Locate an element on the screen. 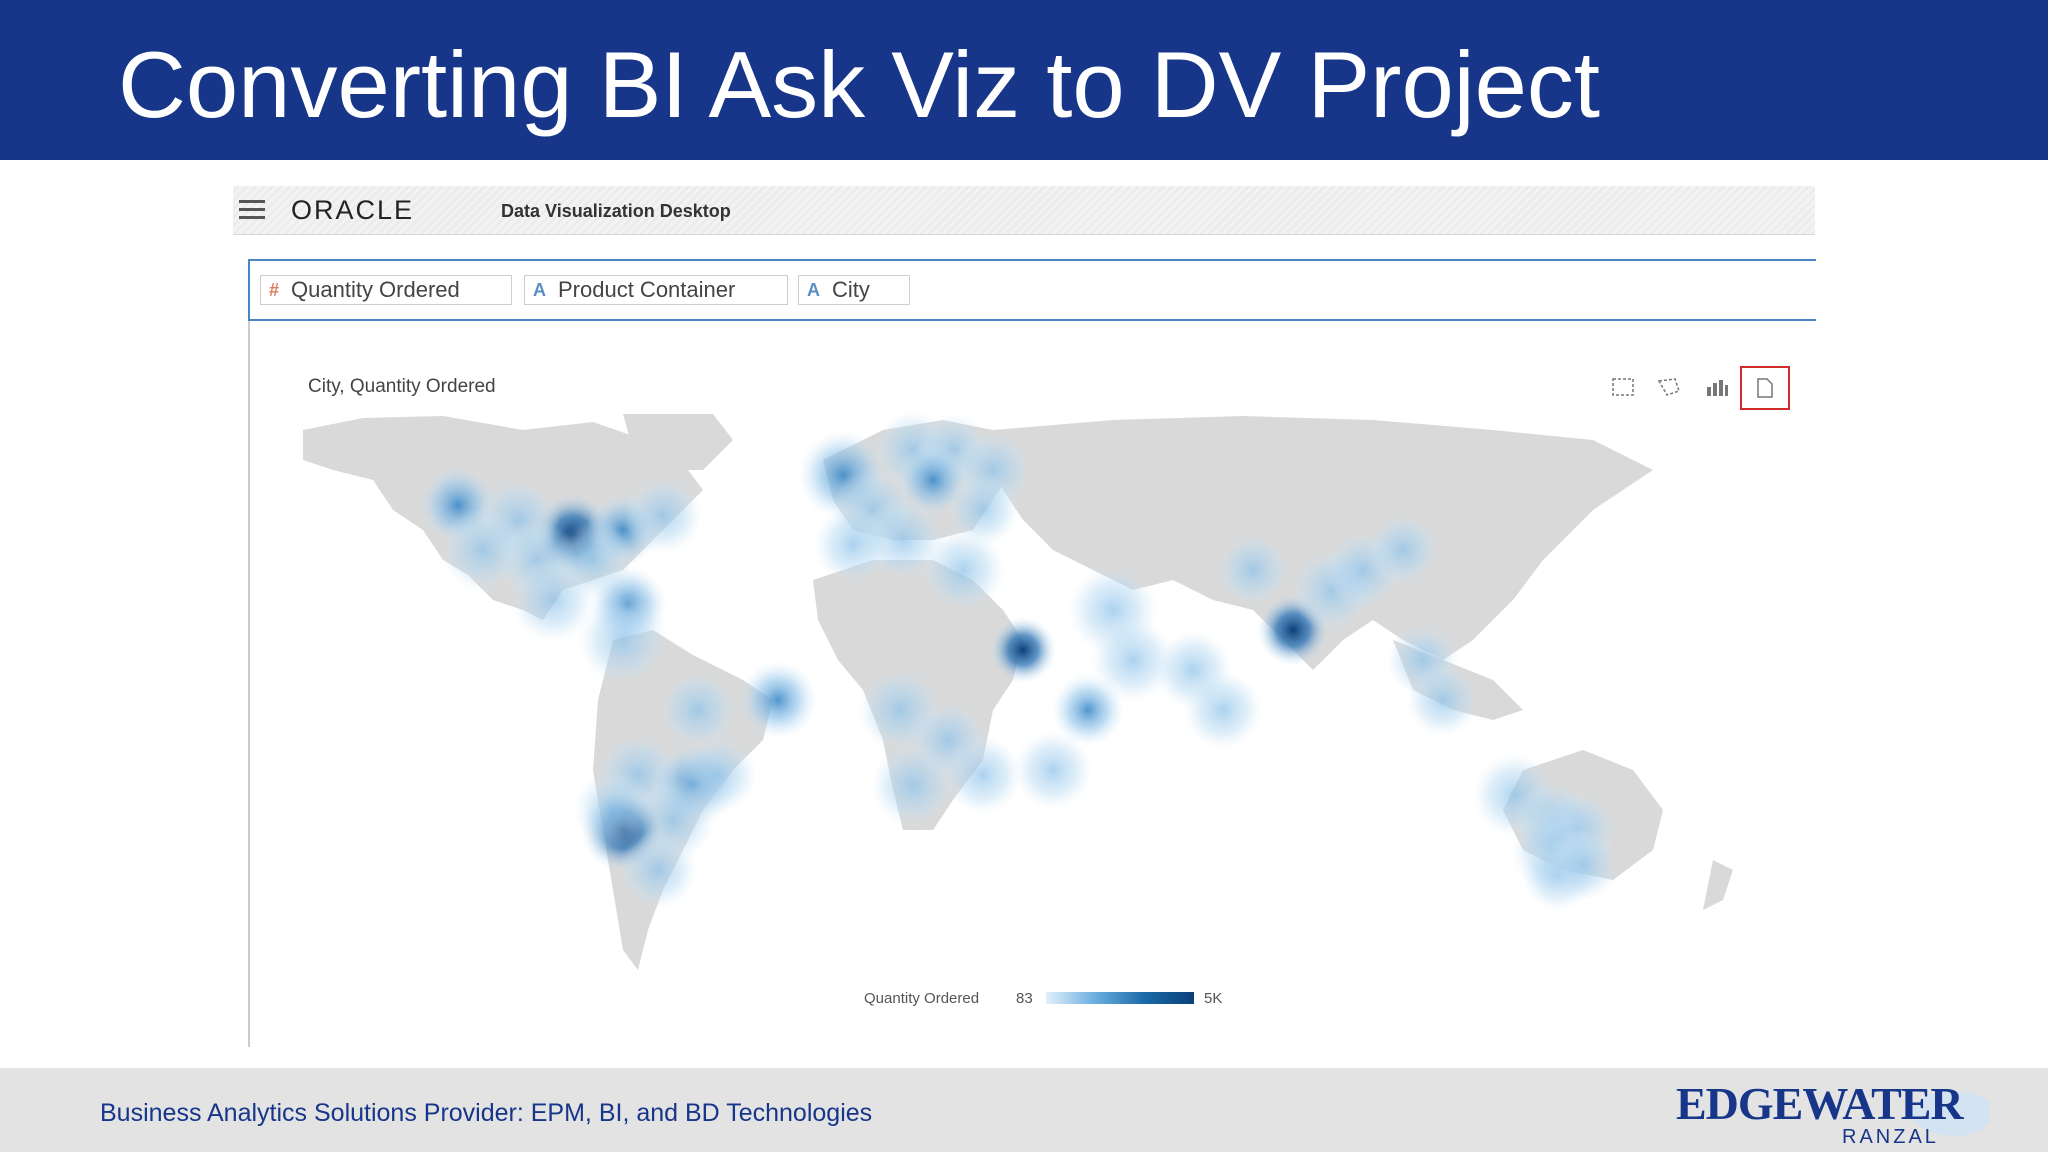 The width and height of the screenshot is (2048, 1152). pill-label: Quantity Ordered is located at coordinates (375, 289).